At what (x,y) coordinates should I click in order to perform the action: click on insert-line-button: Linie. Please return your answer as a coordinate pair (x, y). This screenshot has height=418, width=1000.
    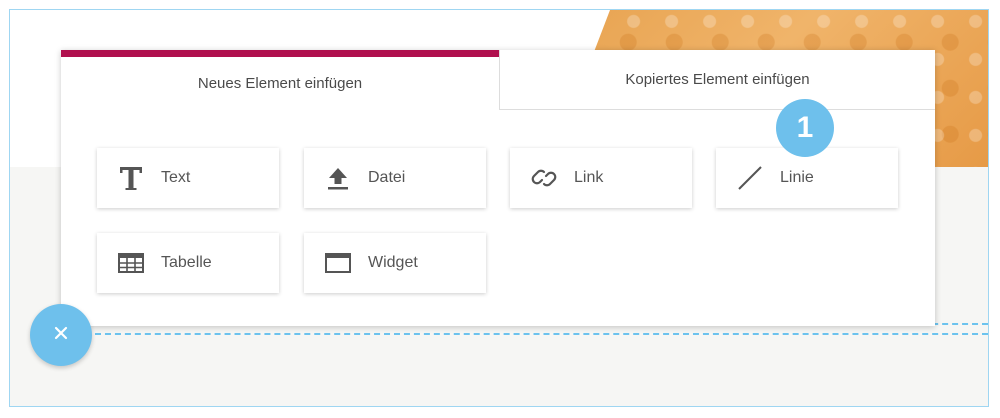
    Looking at the image, I should click on (807, 178).